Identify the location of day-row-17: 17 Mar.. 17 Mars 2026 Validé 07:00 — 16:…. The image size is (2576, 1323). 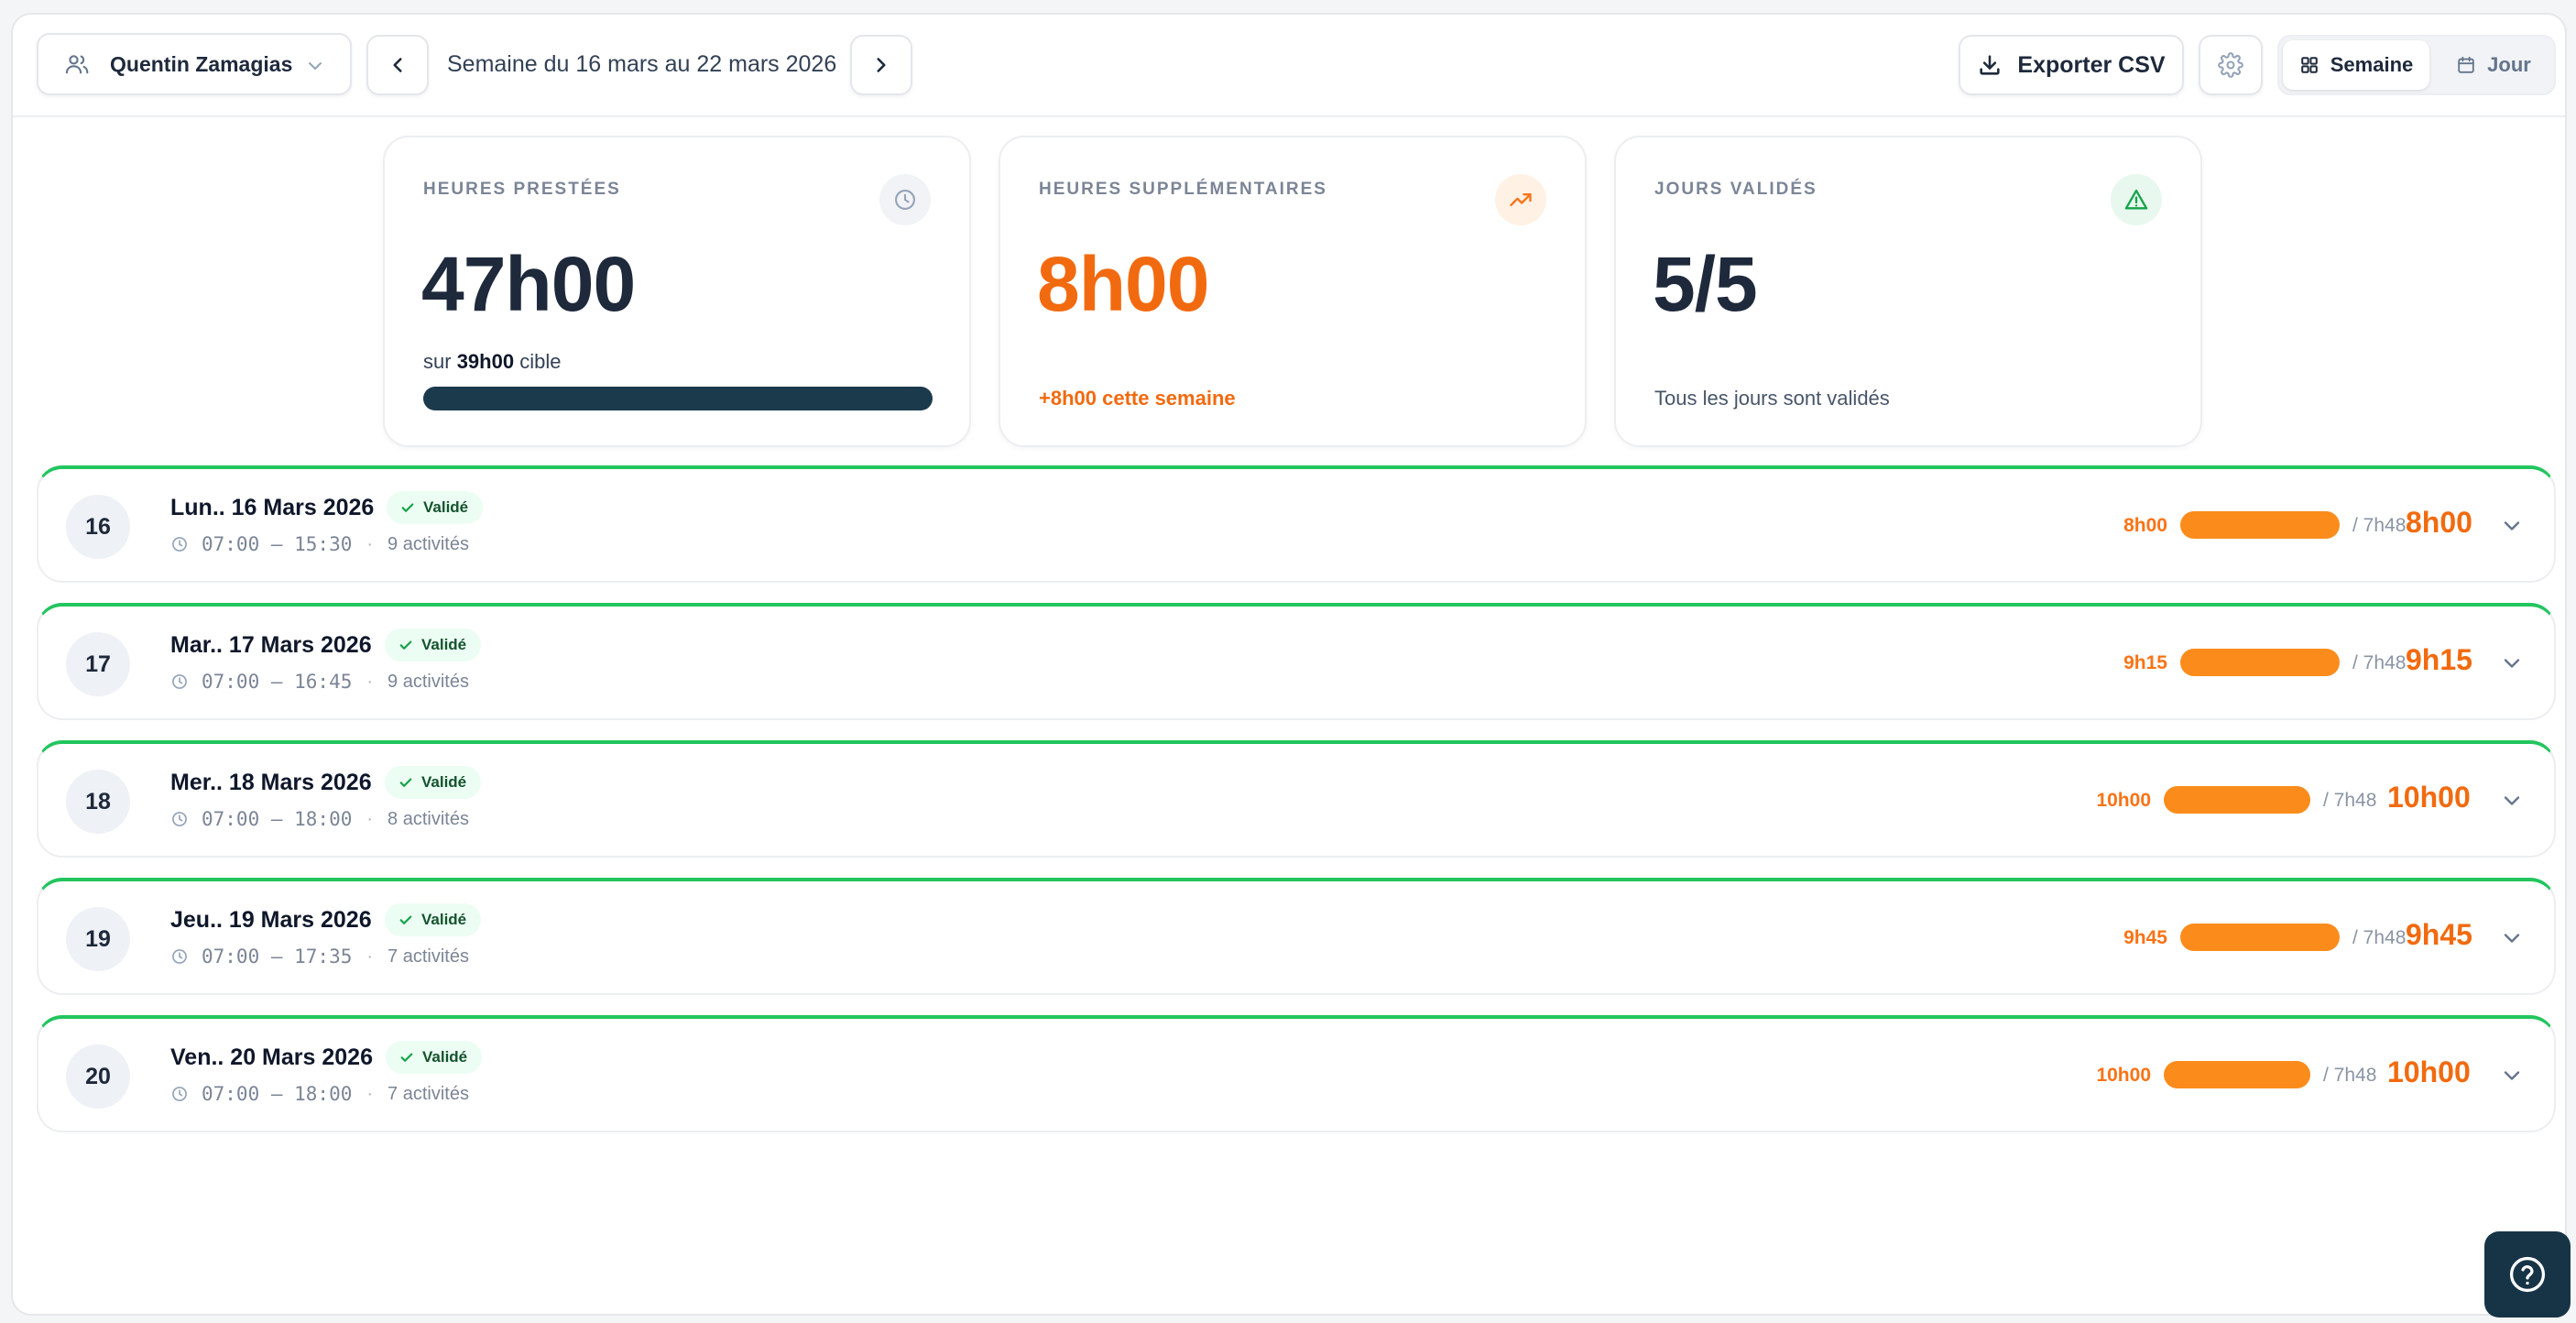
(1297, 661).